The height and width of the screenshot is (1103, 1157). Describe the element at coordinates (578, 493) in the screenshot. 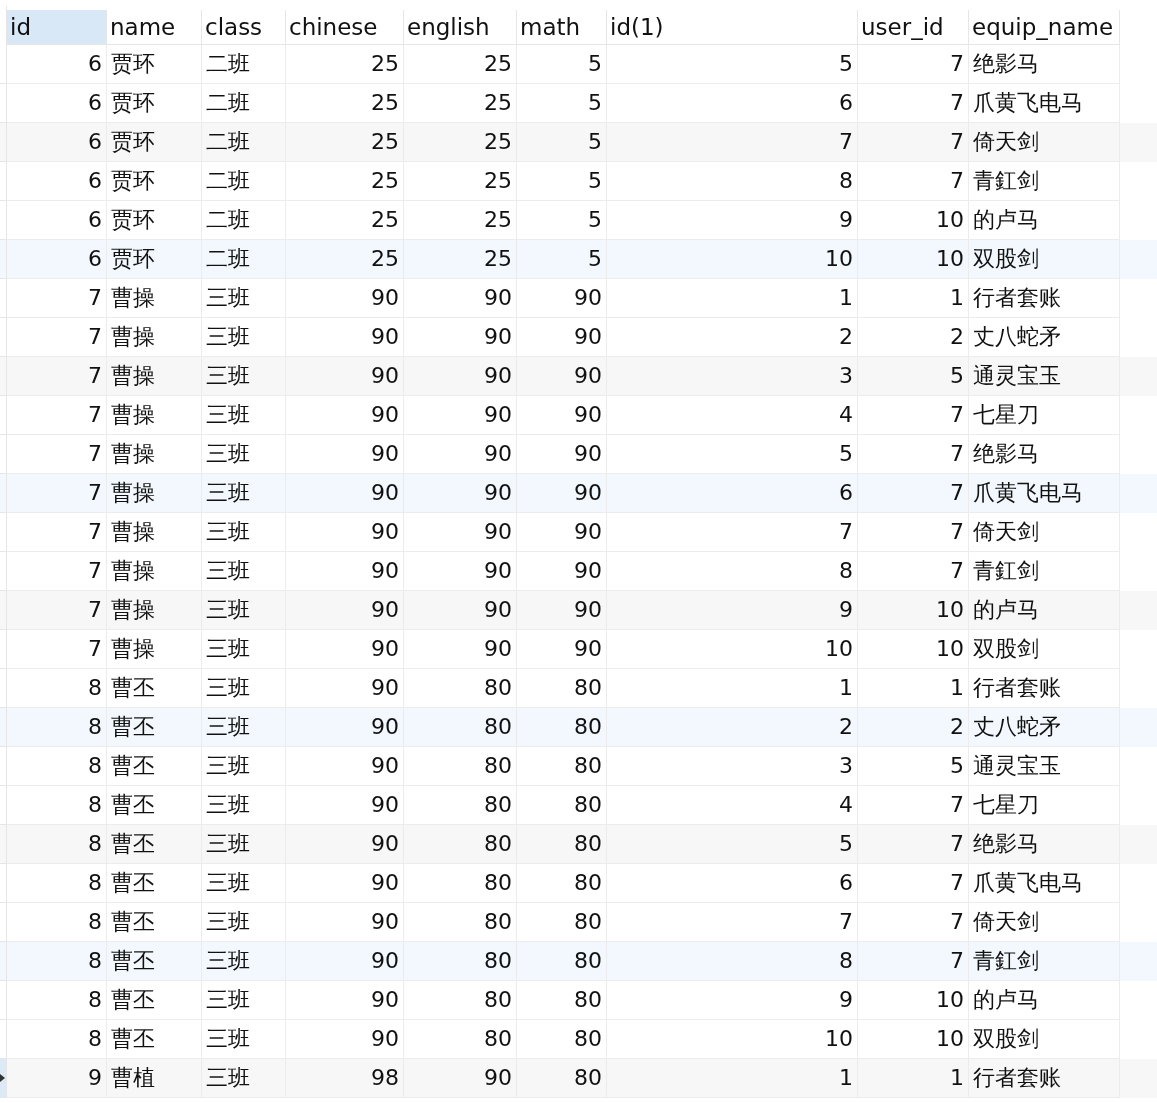

I see `table-row: 7 曹操 三班 90 90 90 6 7 爪黄飞电马` at that location.